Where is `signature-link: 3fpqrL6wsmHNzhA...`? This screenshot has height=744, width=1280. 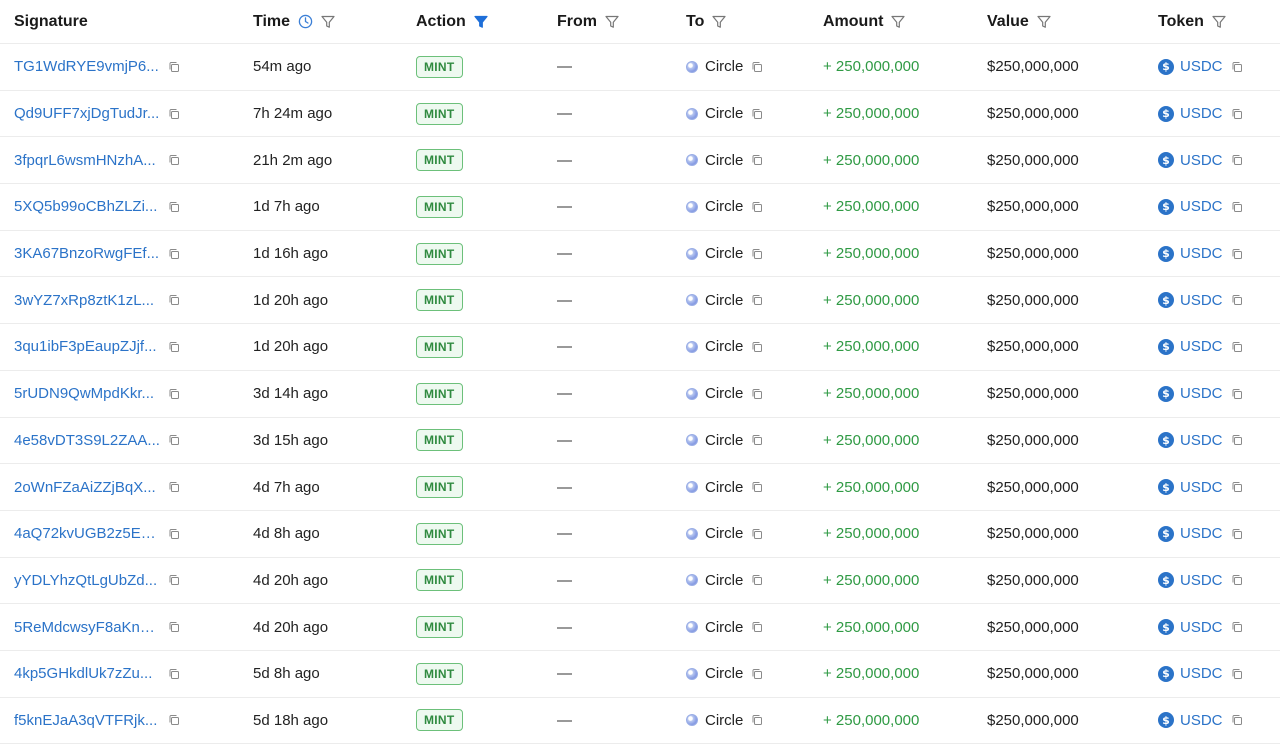 signature-link: 3fpqrL6wsmHNzhA... is located at coordinates (87, 160).